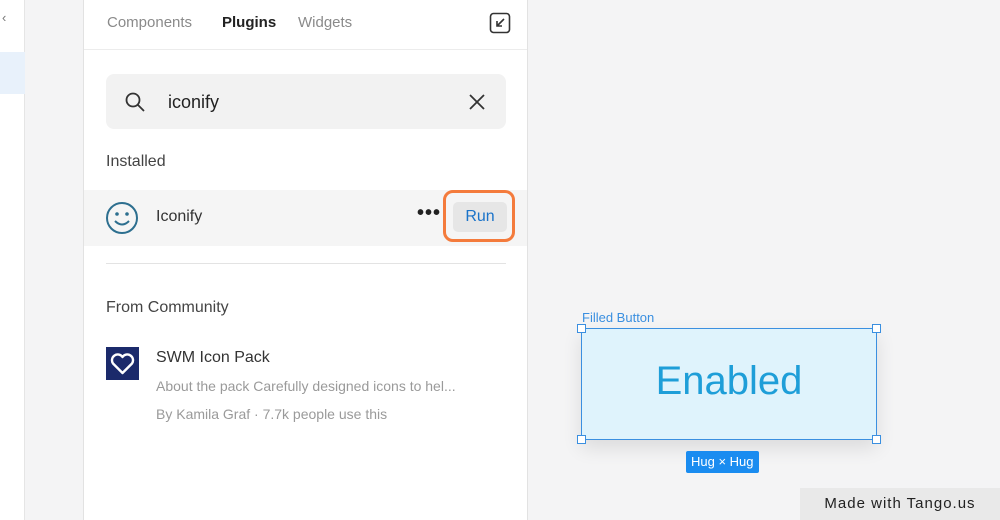 The image size is (1000, 520). I want to click on smiley-icon, so click(122, 218).